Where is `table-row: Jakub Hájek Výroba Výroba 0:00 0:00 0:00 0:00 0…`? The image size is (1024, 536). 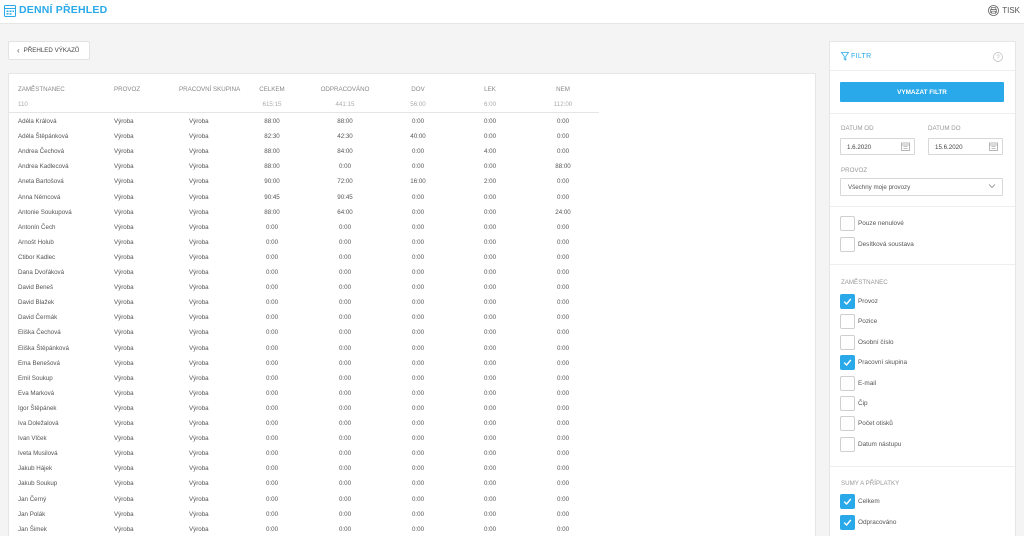
table-row: Jakub Hájek Výroba Výroba 0:00 0:00 0:00 0:00 0… is located at coordinates (309, 468).